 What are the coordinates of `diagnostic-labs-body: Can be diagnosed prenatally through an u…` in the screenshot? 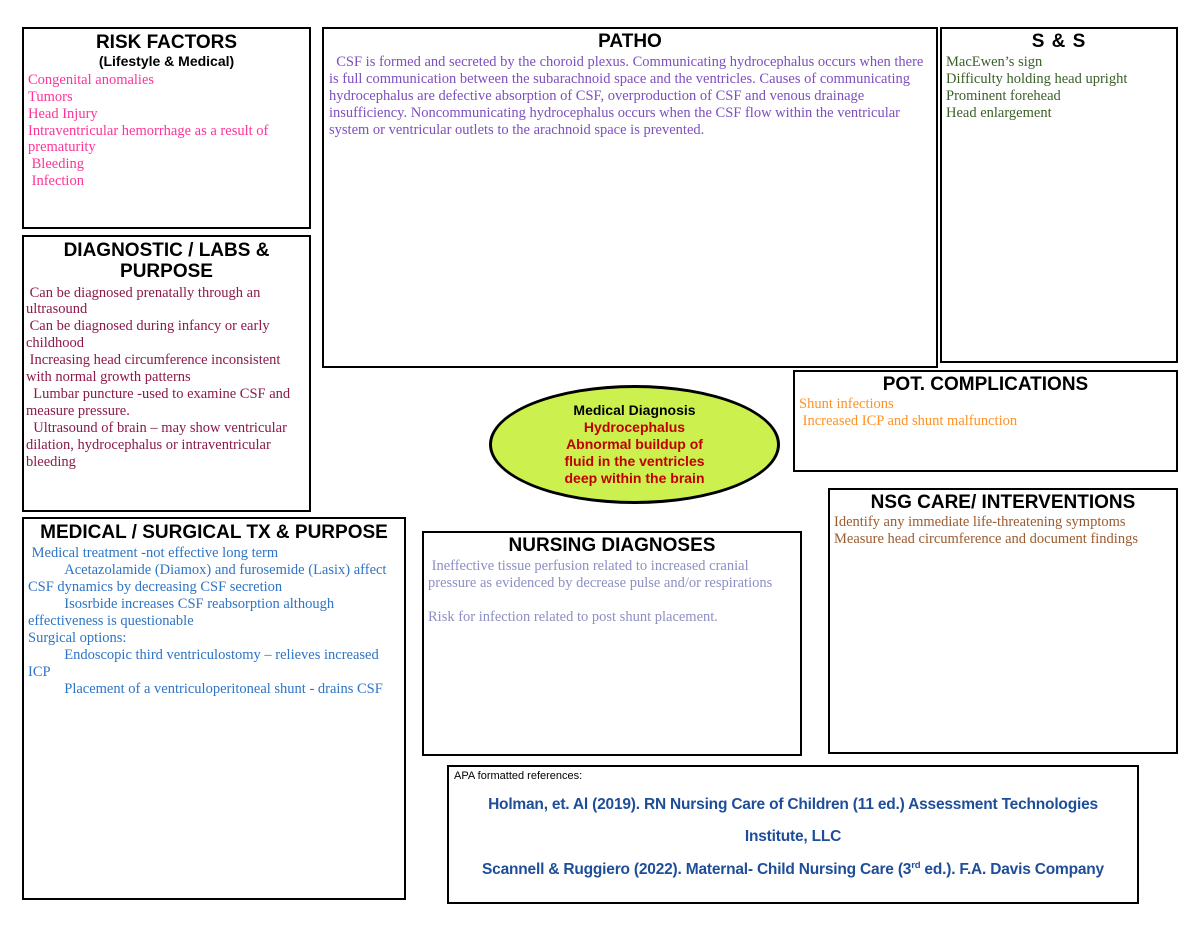 It's located at (158, 377).